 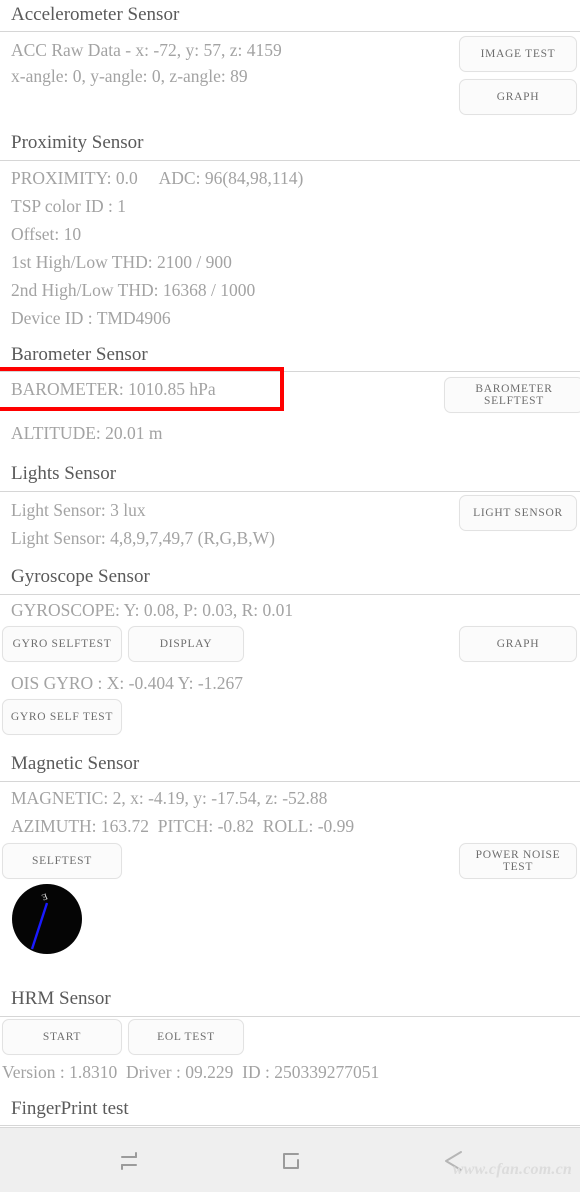 I want to click on divider-magnetic, so click(x=290, y=781).